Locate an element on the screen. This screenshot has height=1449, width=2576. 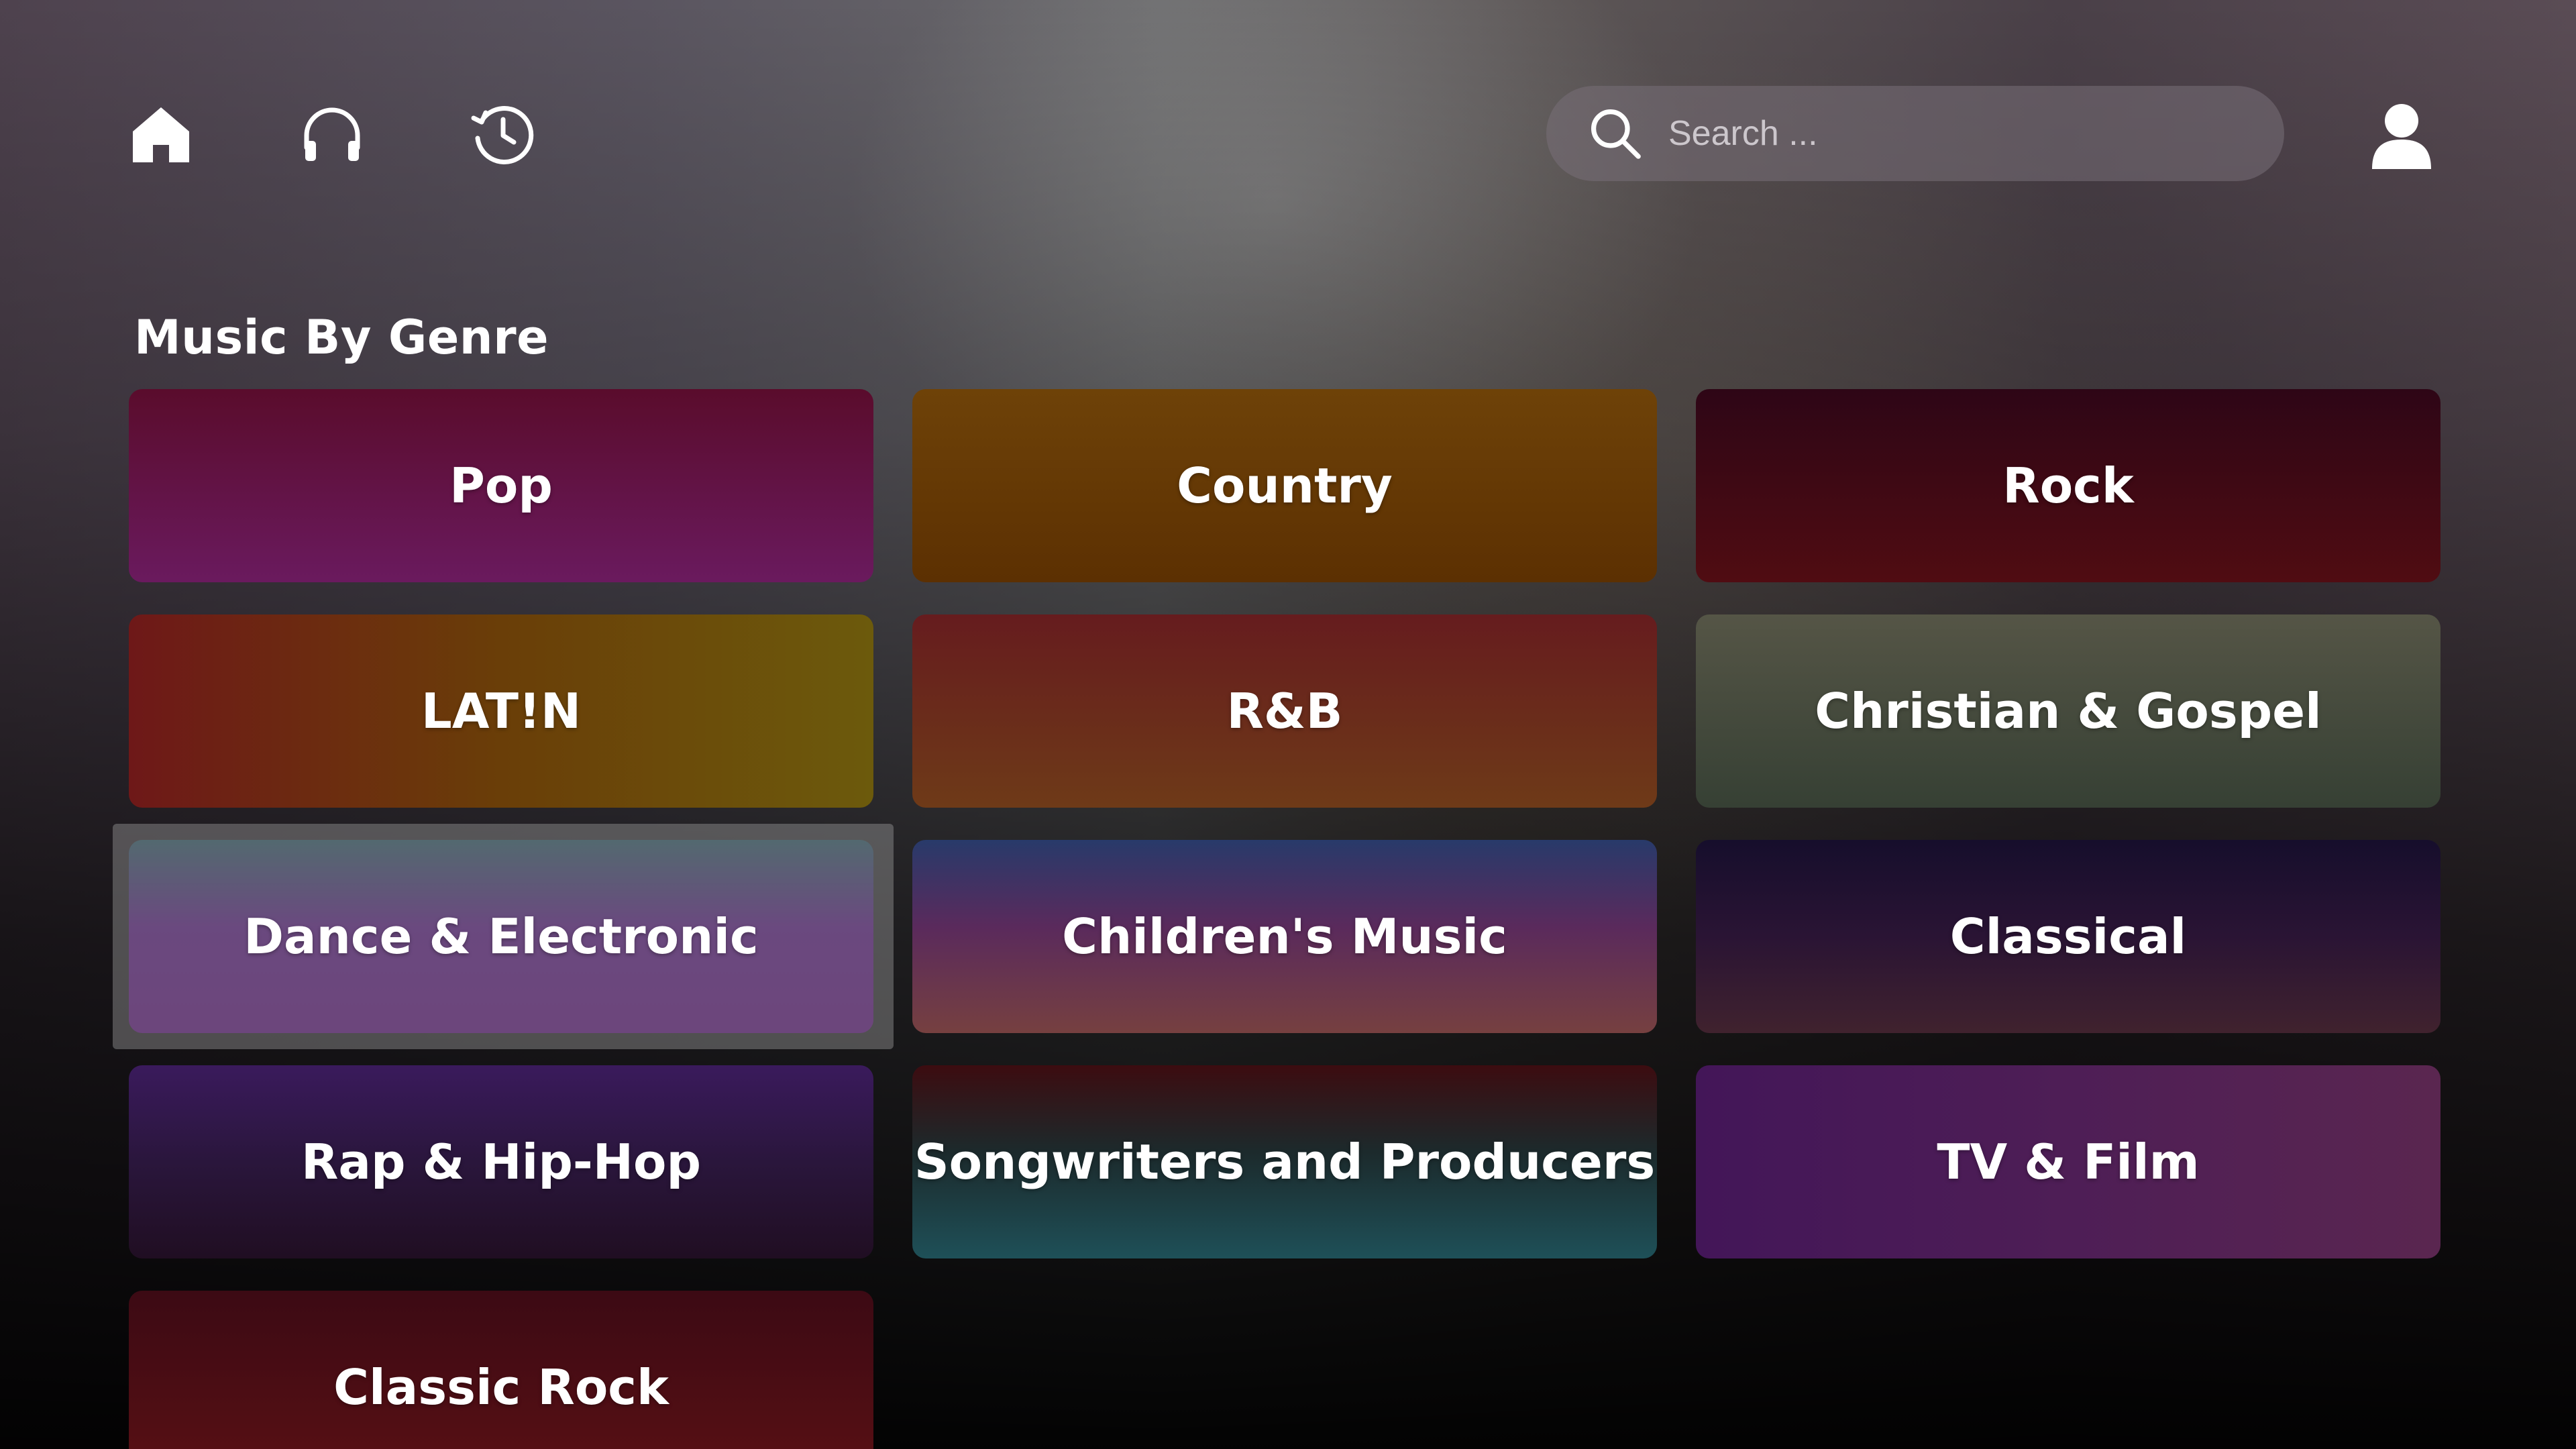
genre-label: TV & Film is located at coordinates (2068, 1162).